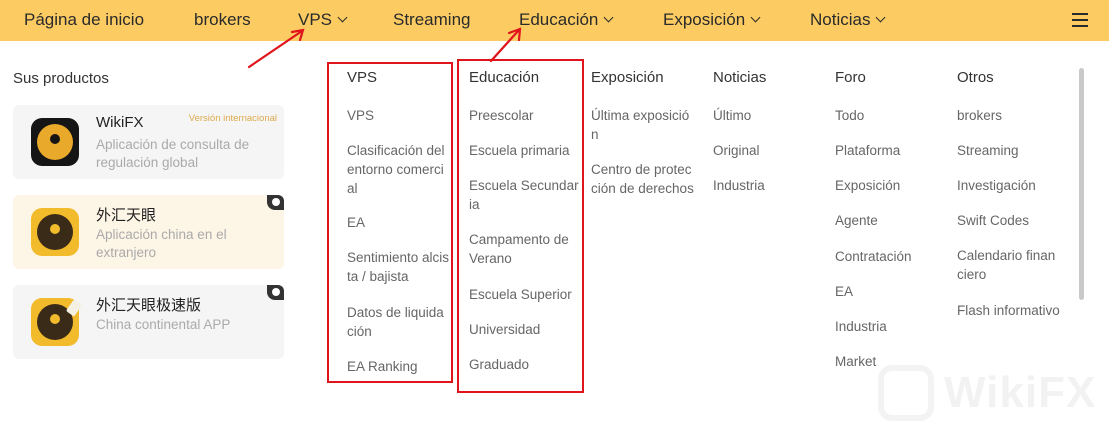 This screenshot has height=439, width=1109. Describe the element at coordinates (979, 115) in the screenshot. I see `menu-link: brokers` at that location.